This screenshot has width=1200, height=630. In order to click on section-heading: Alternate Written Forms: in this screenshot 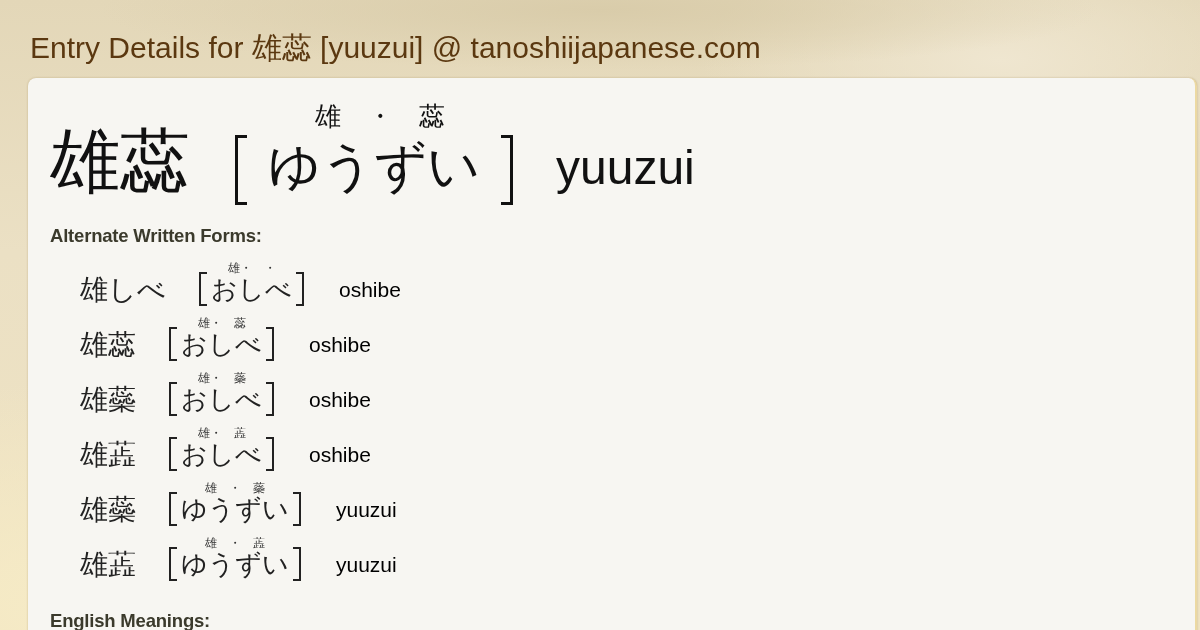, I will do `click(156, 236)`.